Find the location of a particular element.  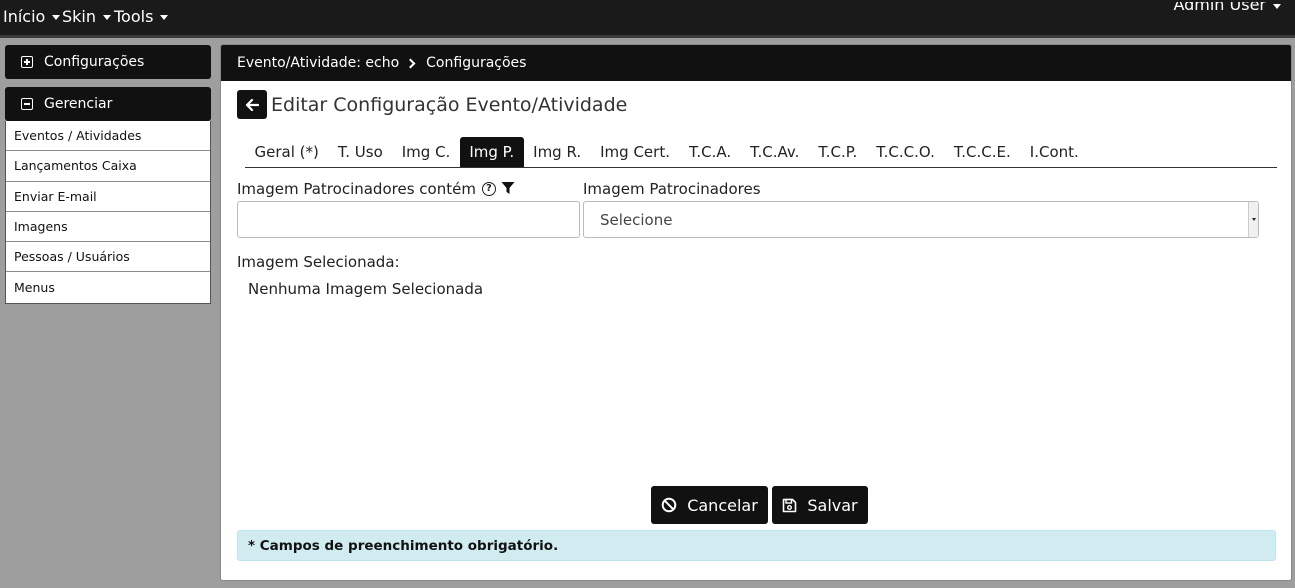

tab-img-r: Img R. is located at coordinates (557, 152).